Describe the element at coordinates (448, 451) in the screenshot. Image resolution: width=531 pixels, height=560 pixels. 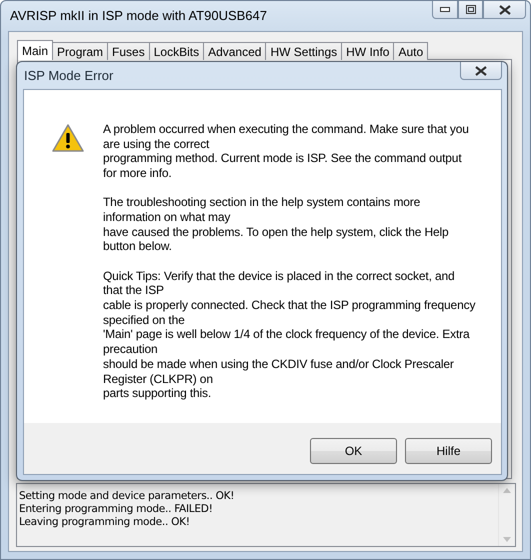
I see `help-button: Hilfe` at that location.